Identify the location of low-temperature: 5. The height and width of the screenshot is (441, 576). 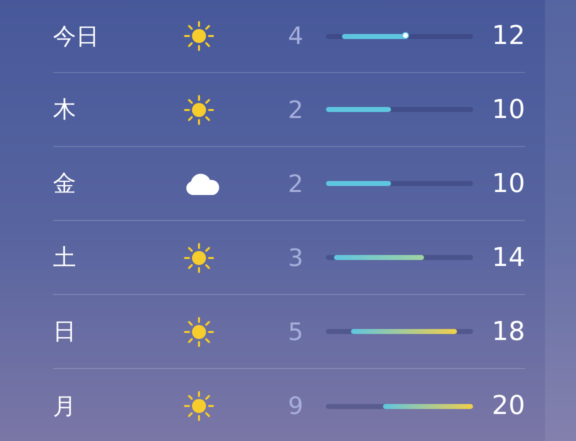
(296, 332).